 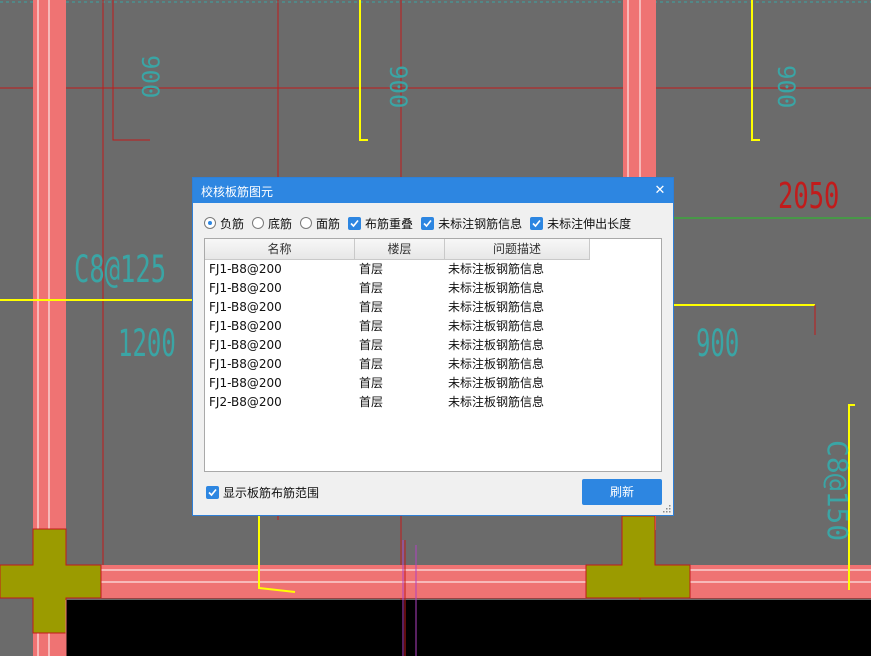 I want to click on radio-bottom: 底筋, so click(x=272, y=223).